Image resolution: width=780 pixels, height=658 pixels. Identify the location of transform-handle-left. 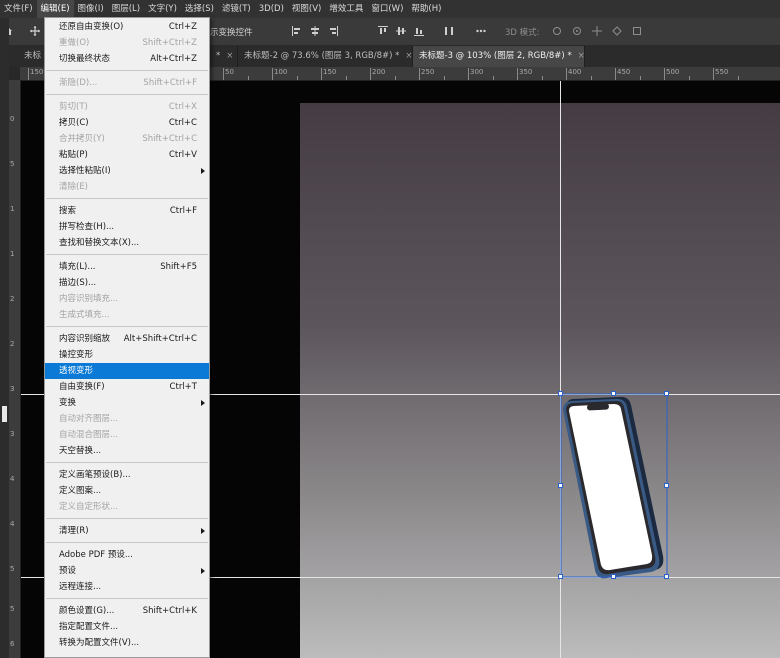
(560, 485).